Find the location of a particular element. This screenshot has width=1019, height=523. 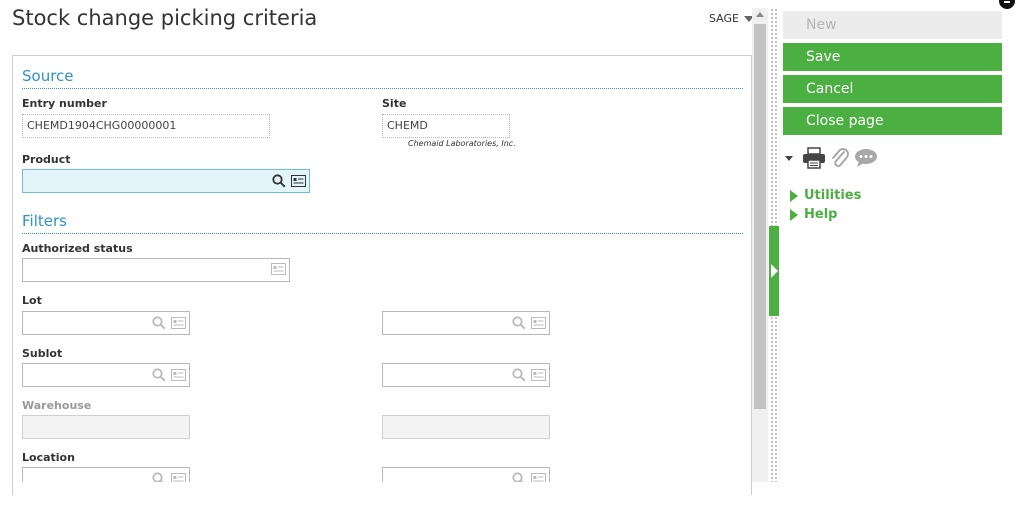

section-source-heading: Source is located at coordinates (48, 76).